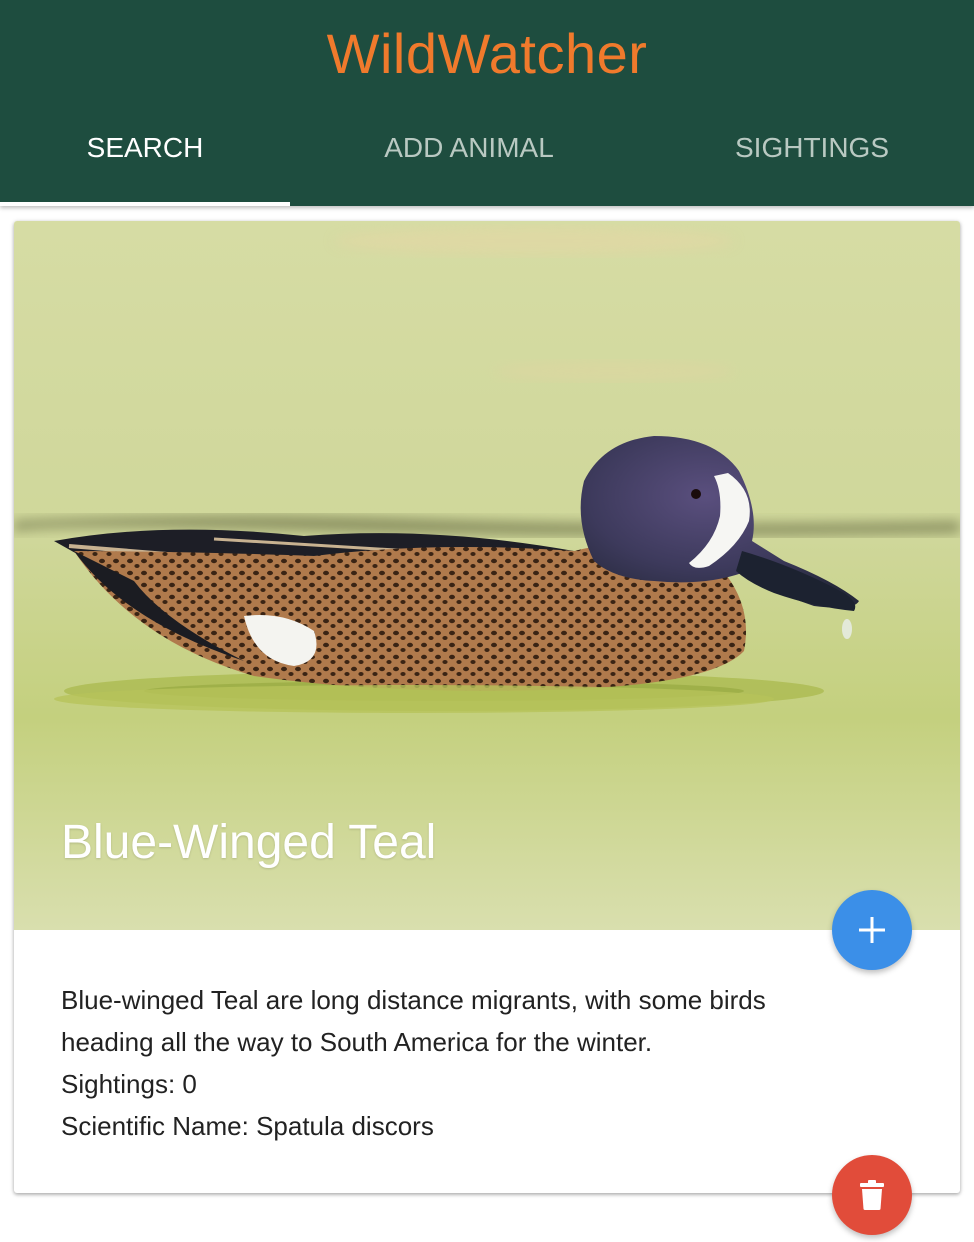 The height and width of the screenshot is (1242, 974). I want to click on plus-icon, so click(872, 930).